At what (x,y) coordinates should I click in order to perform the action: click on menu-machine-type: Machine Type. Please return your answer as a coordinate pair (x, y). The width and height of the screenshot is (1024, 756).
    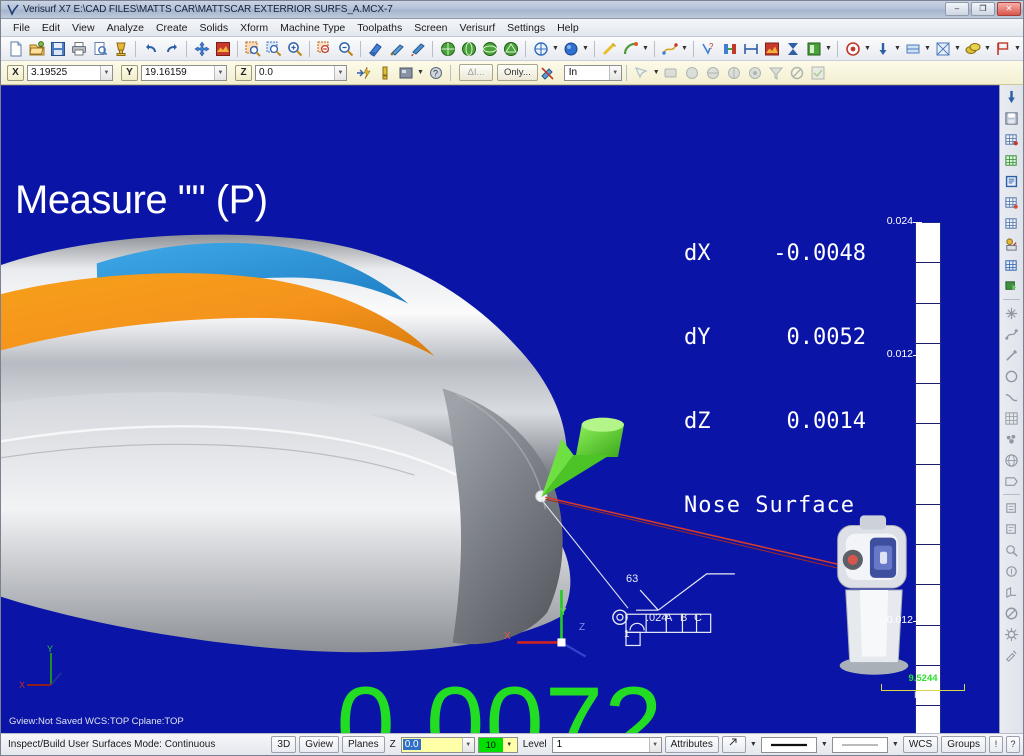
    Looking at the image, I should click on (312, 28).